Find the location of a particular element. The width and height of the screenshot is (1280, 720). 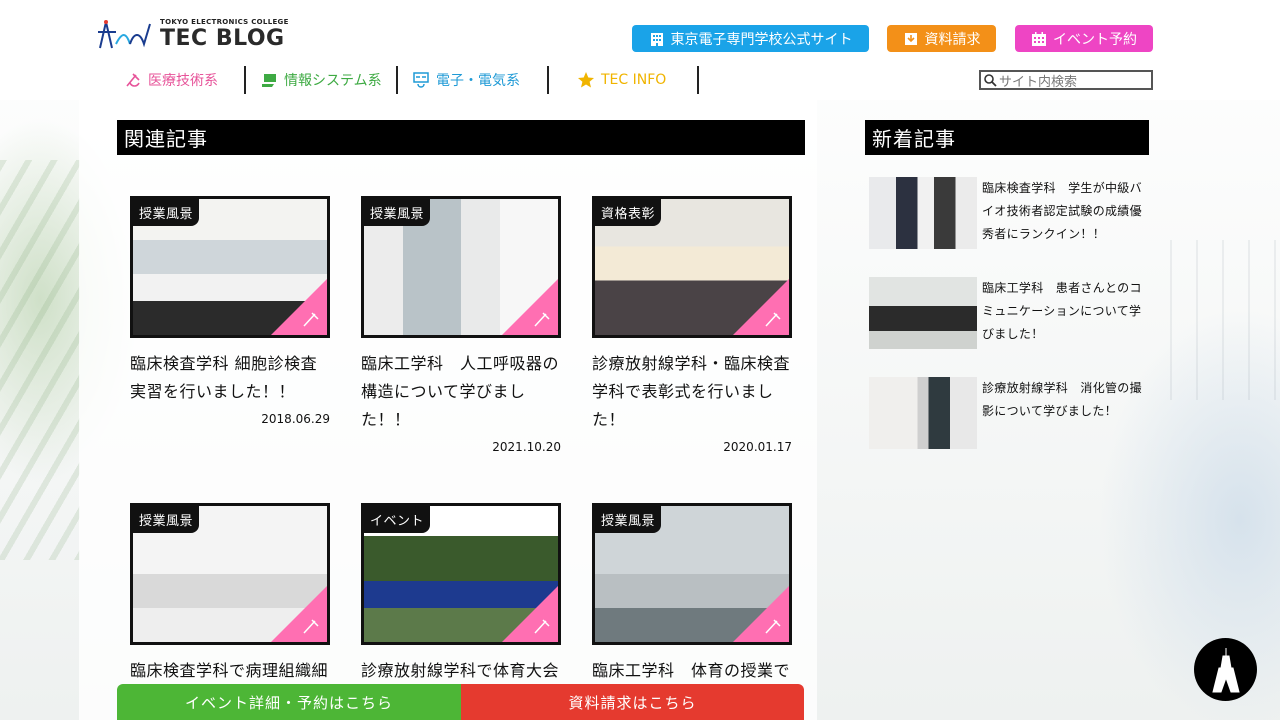

nav-item-info-systems: 情報システム系 is located at coordinates (322, 80).